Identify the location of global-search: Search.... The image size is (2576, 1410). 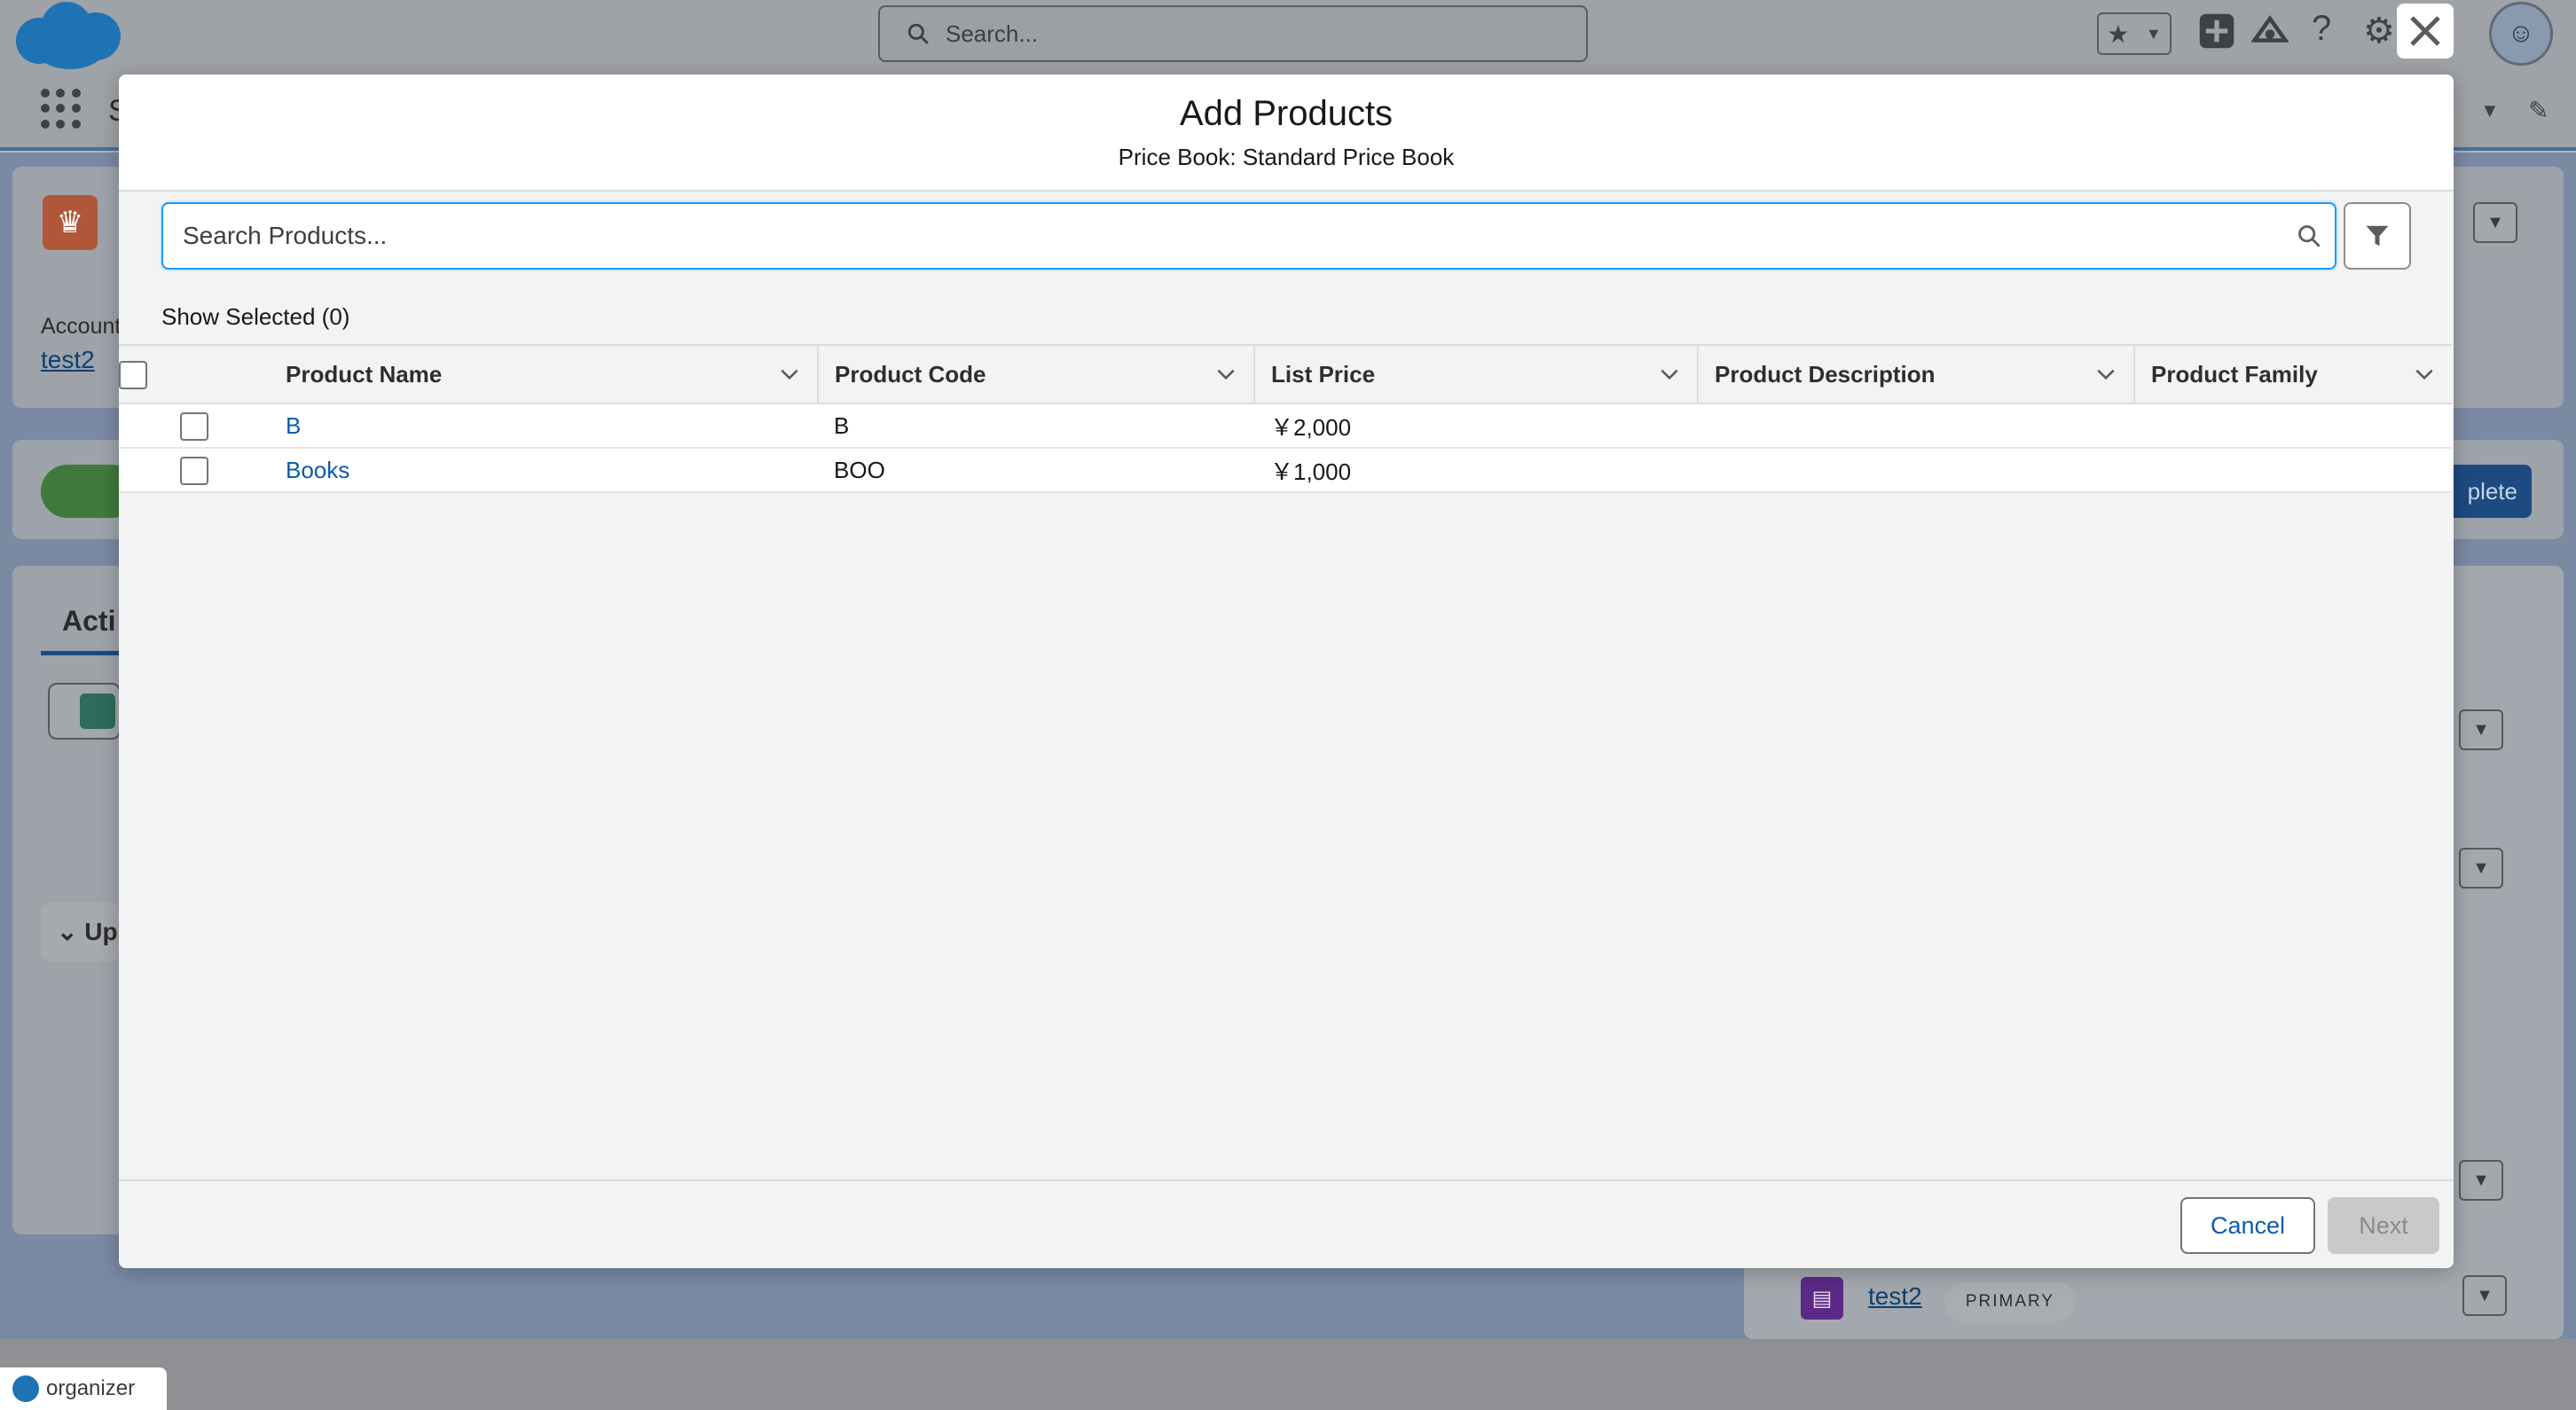
(1233, 33).